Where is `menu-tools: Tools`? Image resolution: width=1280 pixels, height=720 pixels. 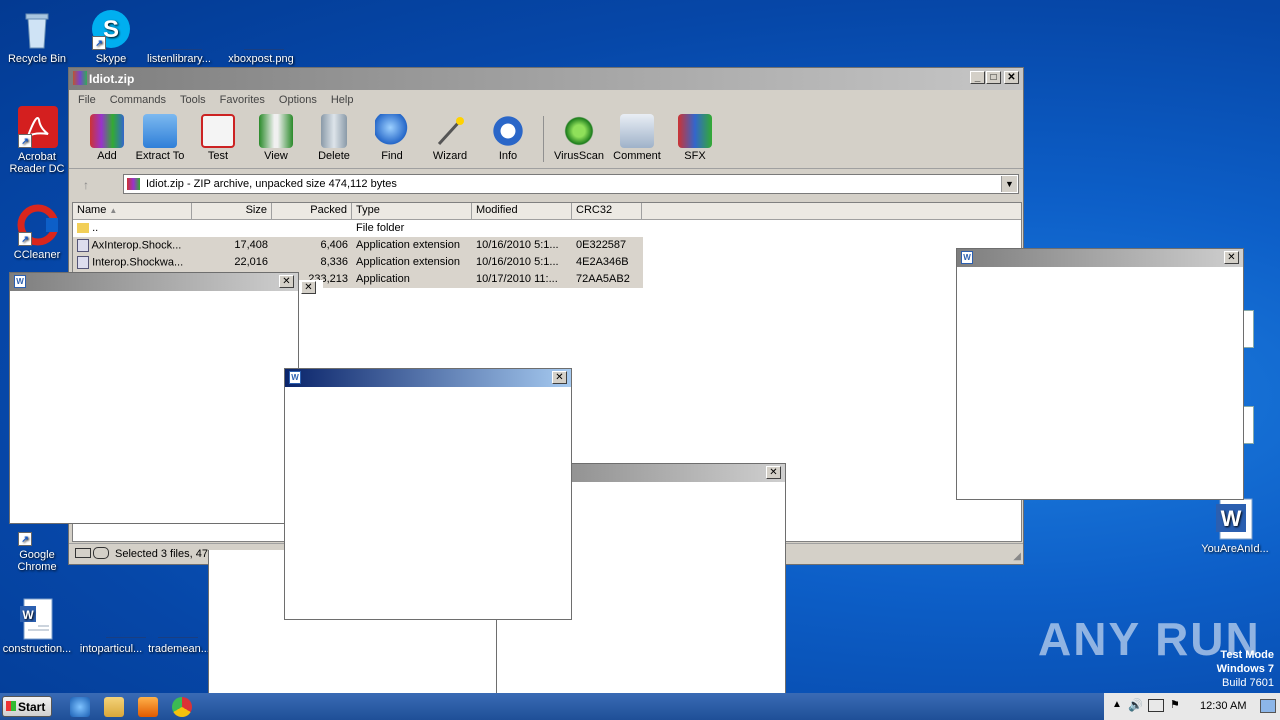 menu-tools: Tools is located at coordinates (193, 100).